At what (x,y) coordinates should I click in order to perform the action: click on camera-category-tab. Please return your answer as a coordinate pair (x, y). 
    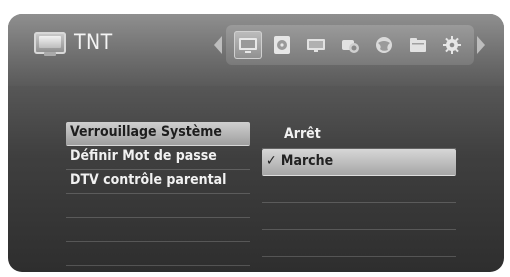
    Looking at the image, I should click on (350, 45).